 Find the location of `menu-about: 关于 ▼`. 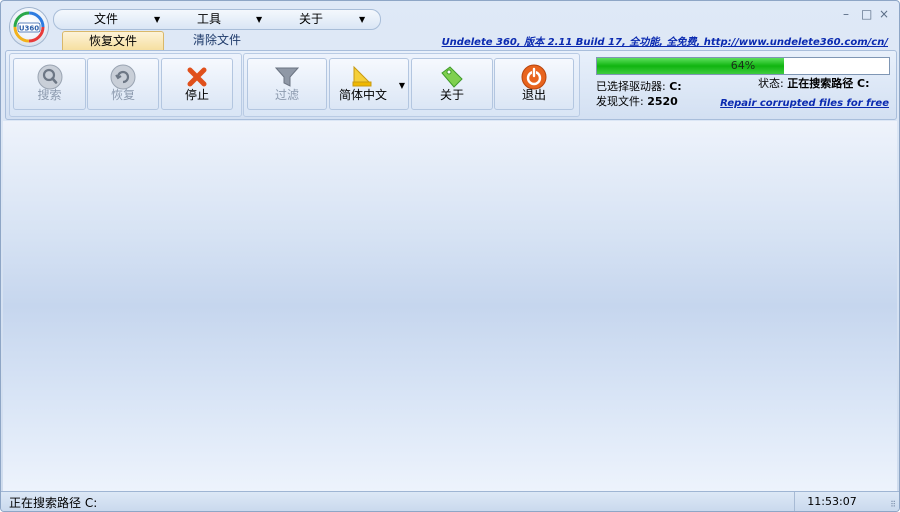

menu-about: 关于 ▼ is located at coordinates (332, 19).